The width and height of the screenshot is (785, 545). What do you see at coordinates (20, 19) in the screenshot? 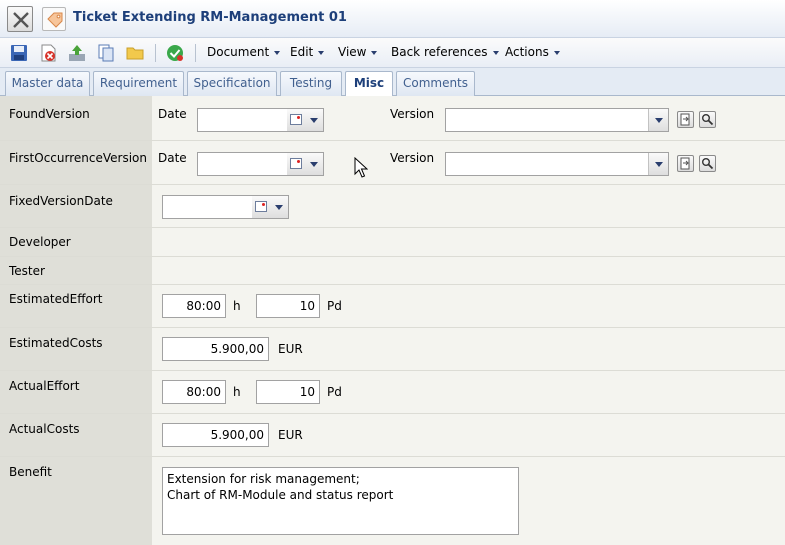
I see `close-icon` at bounding box center [20, 19].